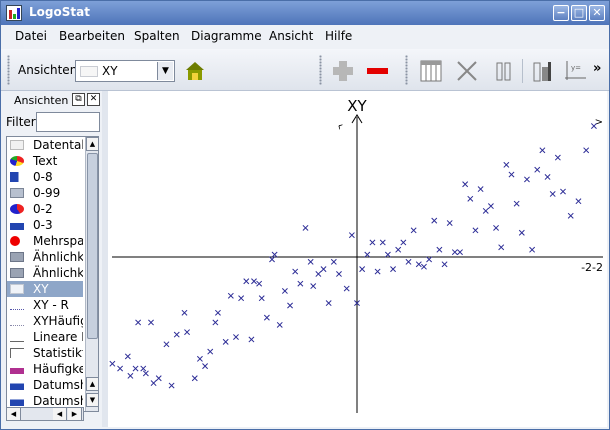  I want to click on scroll-down-arrow-icon: ▼, so click(92, 400).